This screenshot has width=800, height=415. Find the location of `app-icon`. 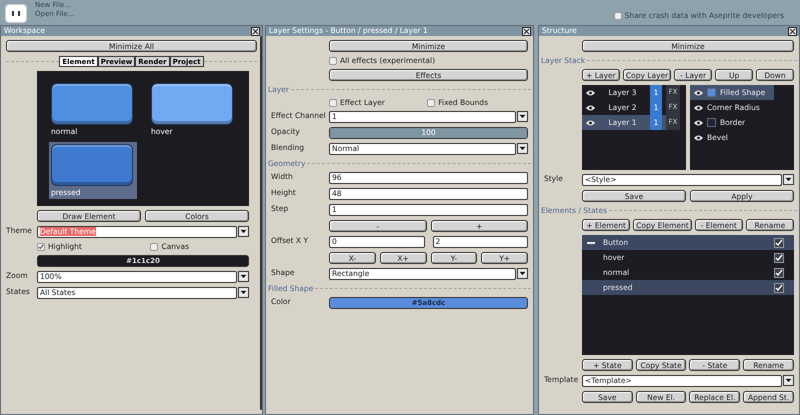

app-icon is located at coordinates (16, 13).